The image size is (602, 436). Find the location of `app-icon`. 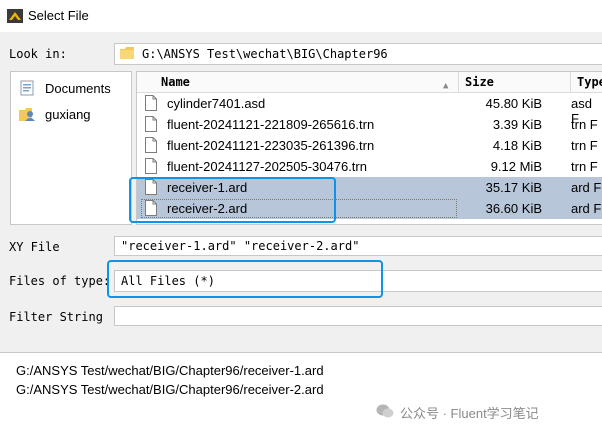

app-icon is located at coordinates (15, 16).